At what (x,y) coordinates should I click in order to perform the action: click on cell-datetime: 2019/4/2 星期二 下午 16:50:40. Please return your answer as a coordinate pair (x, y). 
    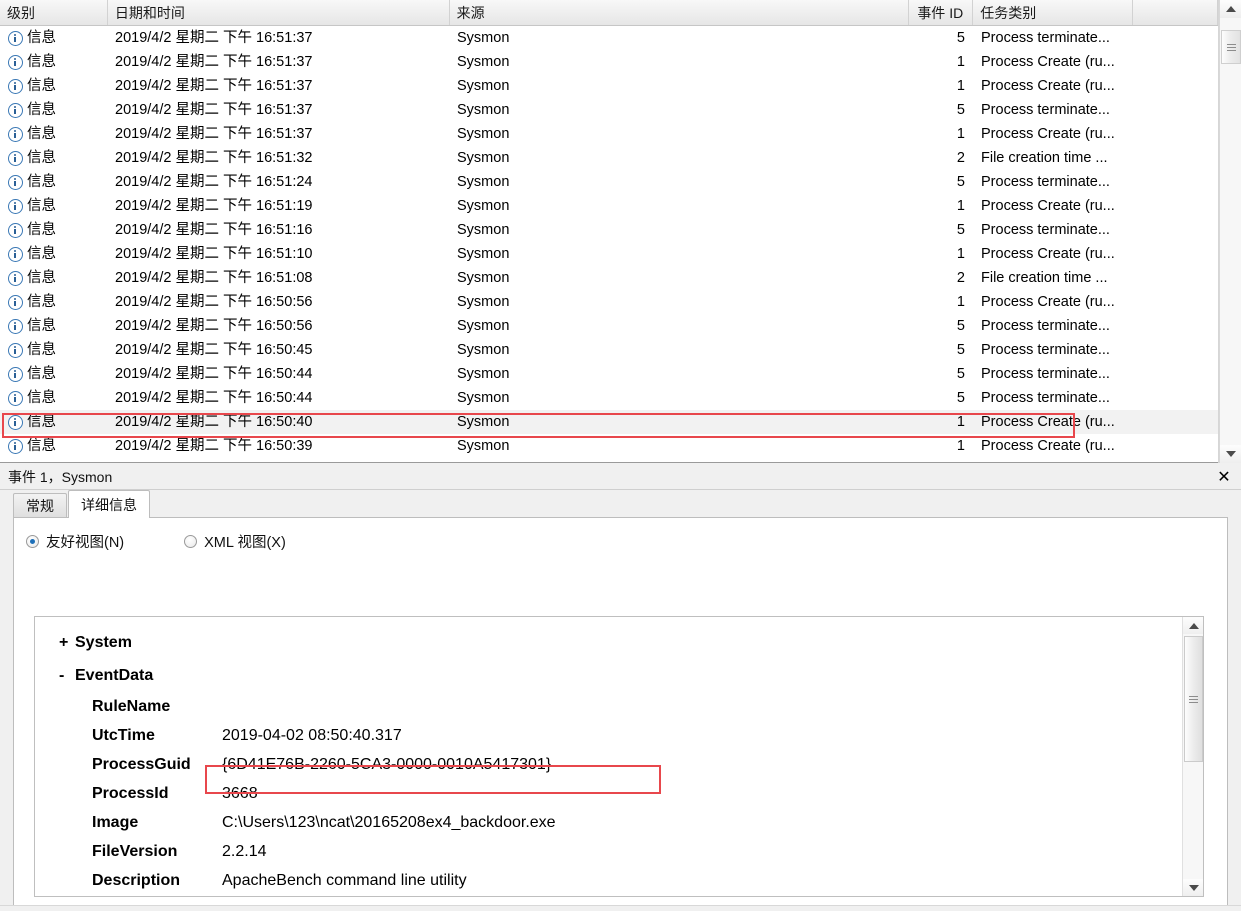
    Looking at the image, I should click on (214, 422).